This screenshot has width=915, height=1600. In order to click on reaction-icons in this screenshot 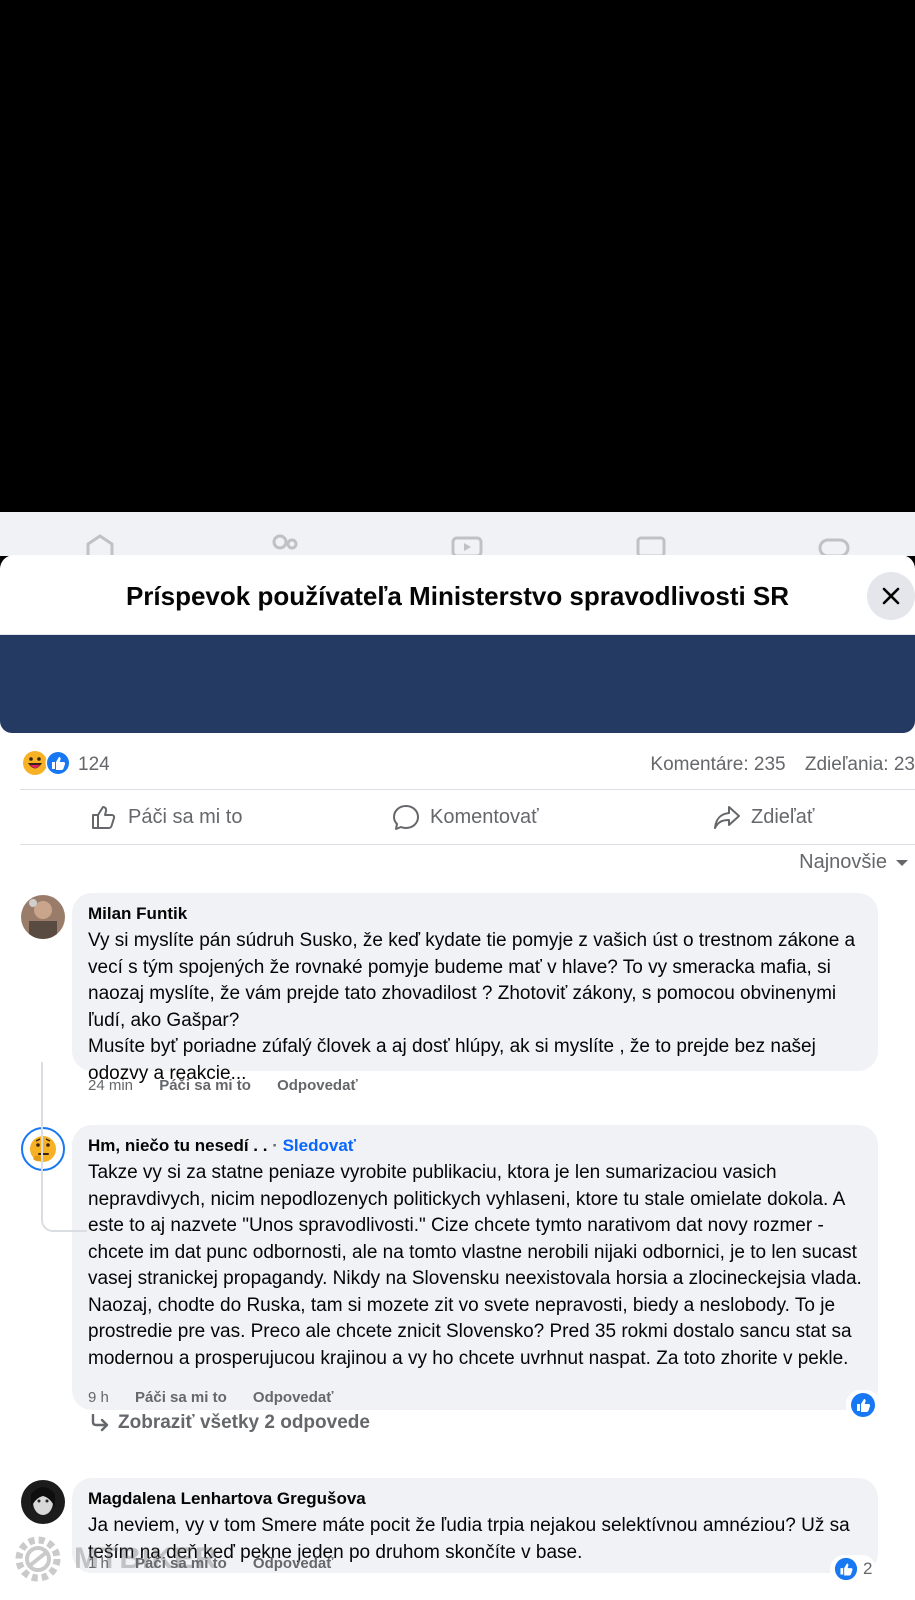, I will do `click(48, 763)`.